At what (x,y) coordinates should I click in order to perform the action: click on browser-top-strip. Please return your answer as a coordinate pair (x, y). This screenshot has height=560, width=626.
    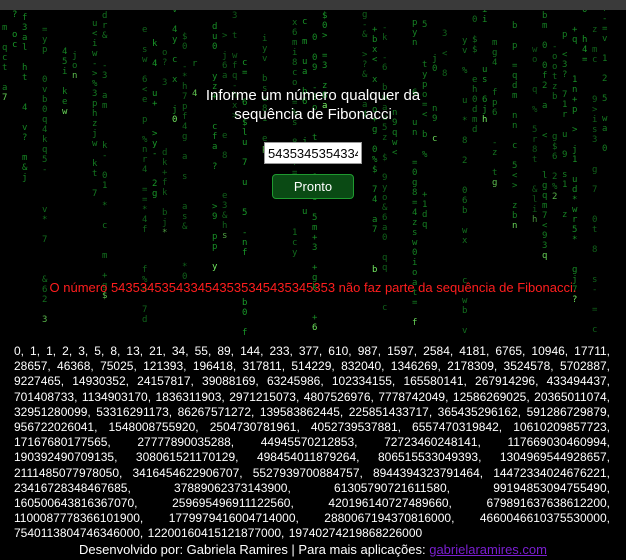
    Looking at the image, I should click on (313, 5).